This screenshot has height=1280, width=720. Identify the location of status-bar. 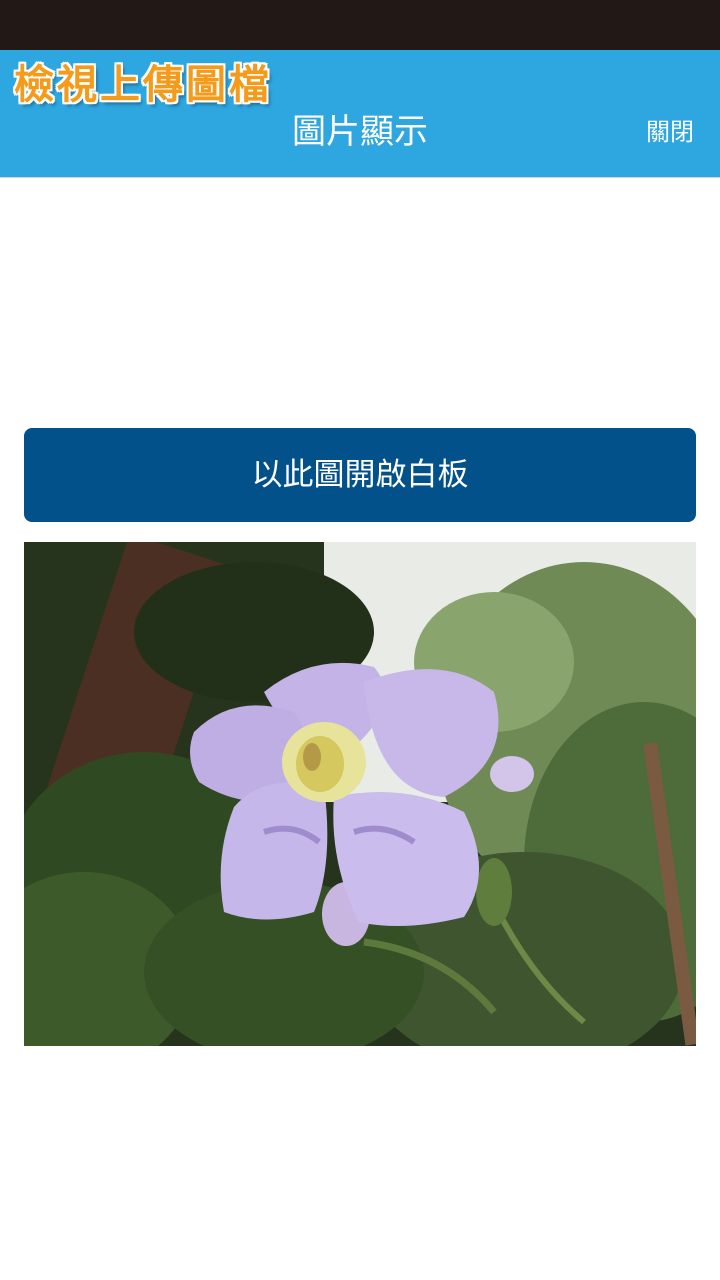
(360, 25).